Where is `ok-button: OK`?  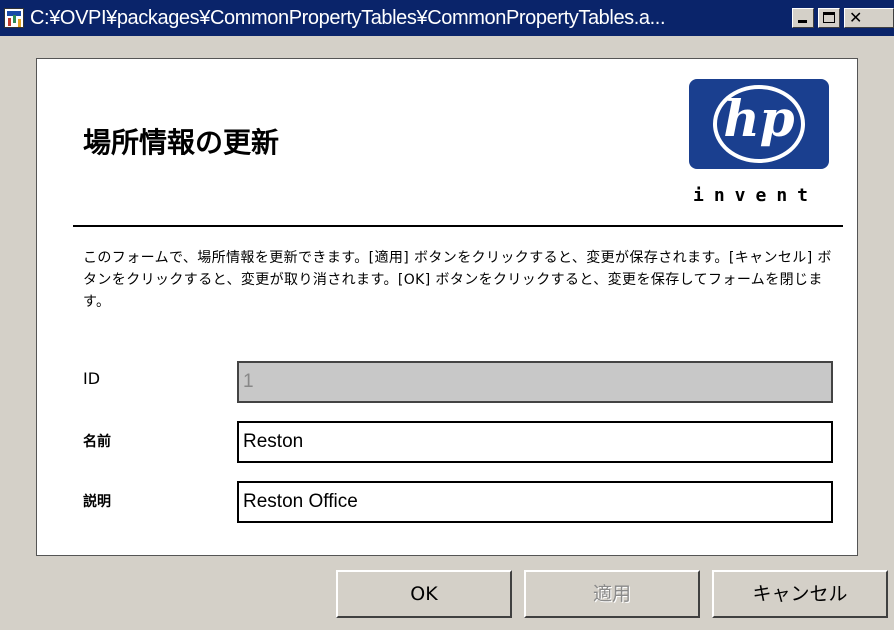
ok-button: OK is located at coordinates (424, 594).